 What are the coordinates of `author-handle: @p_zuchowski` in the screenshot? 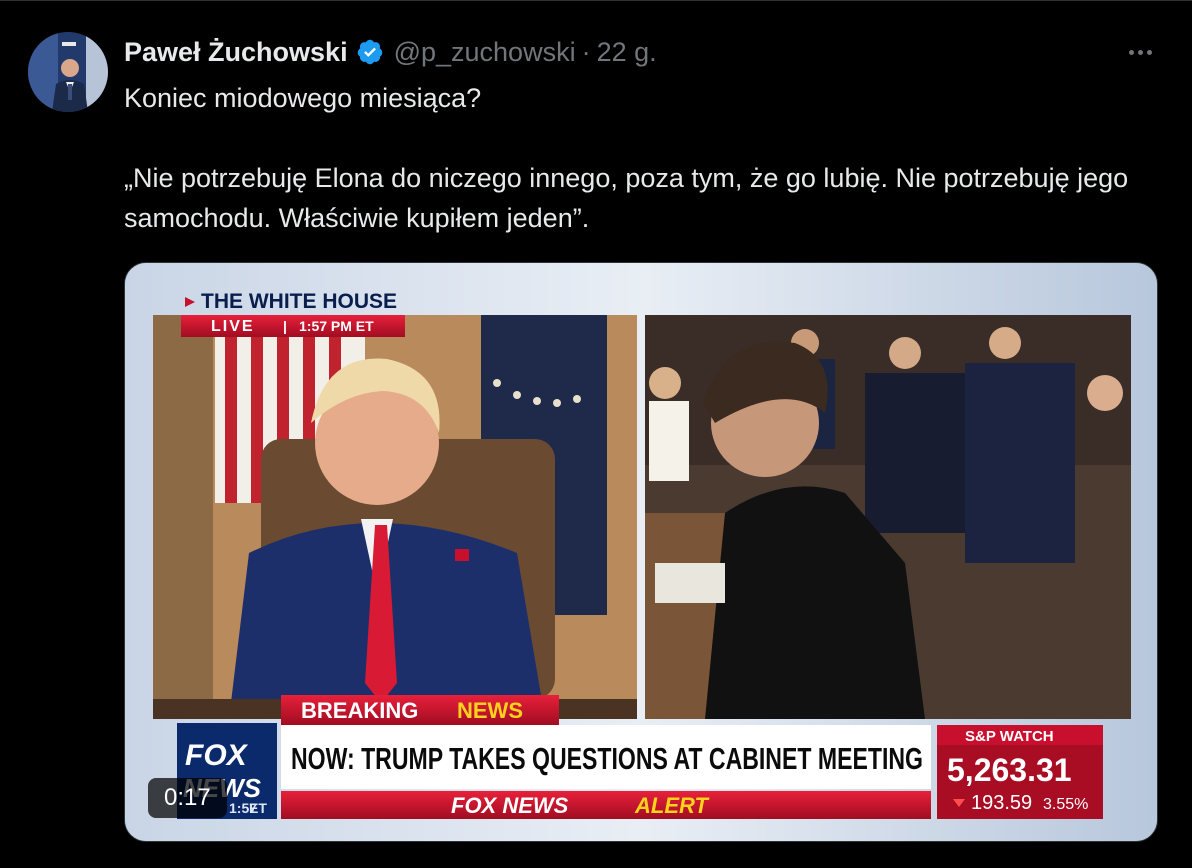 It's located at (485, 52).